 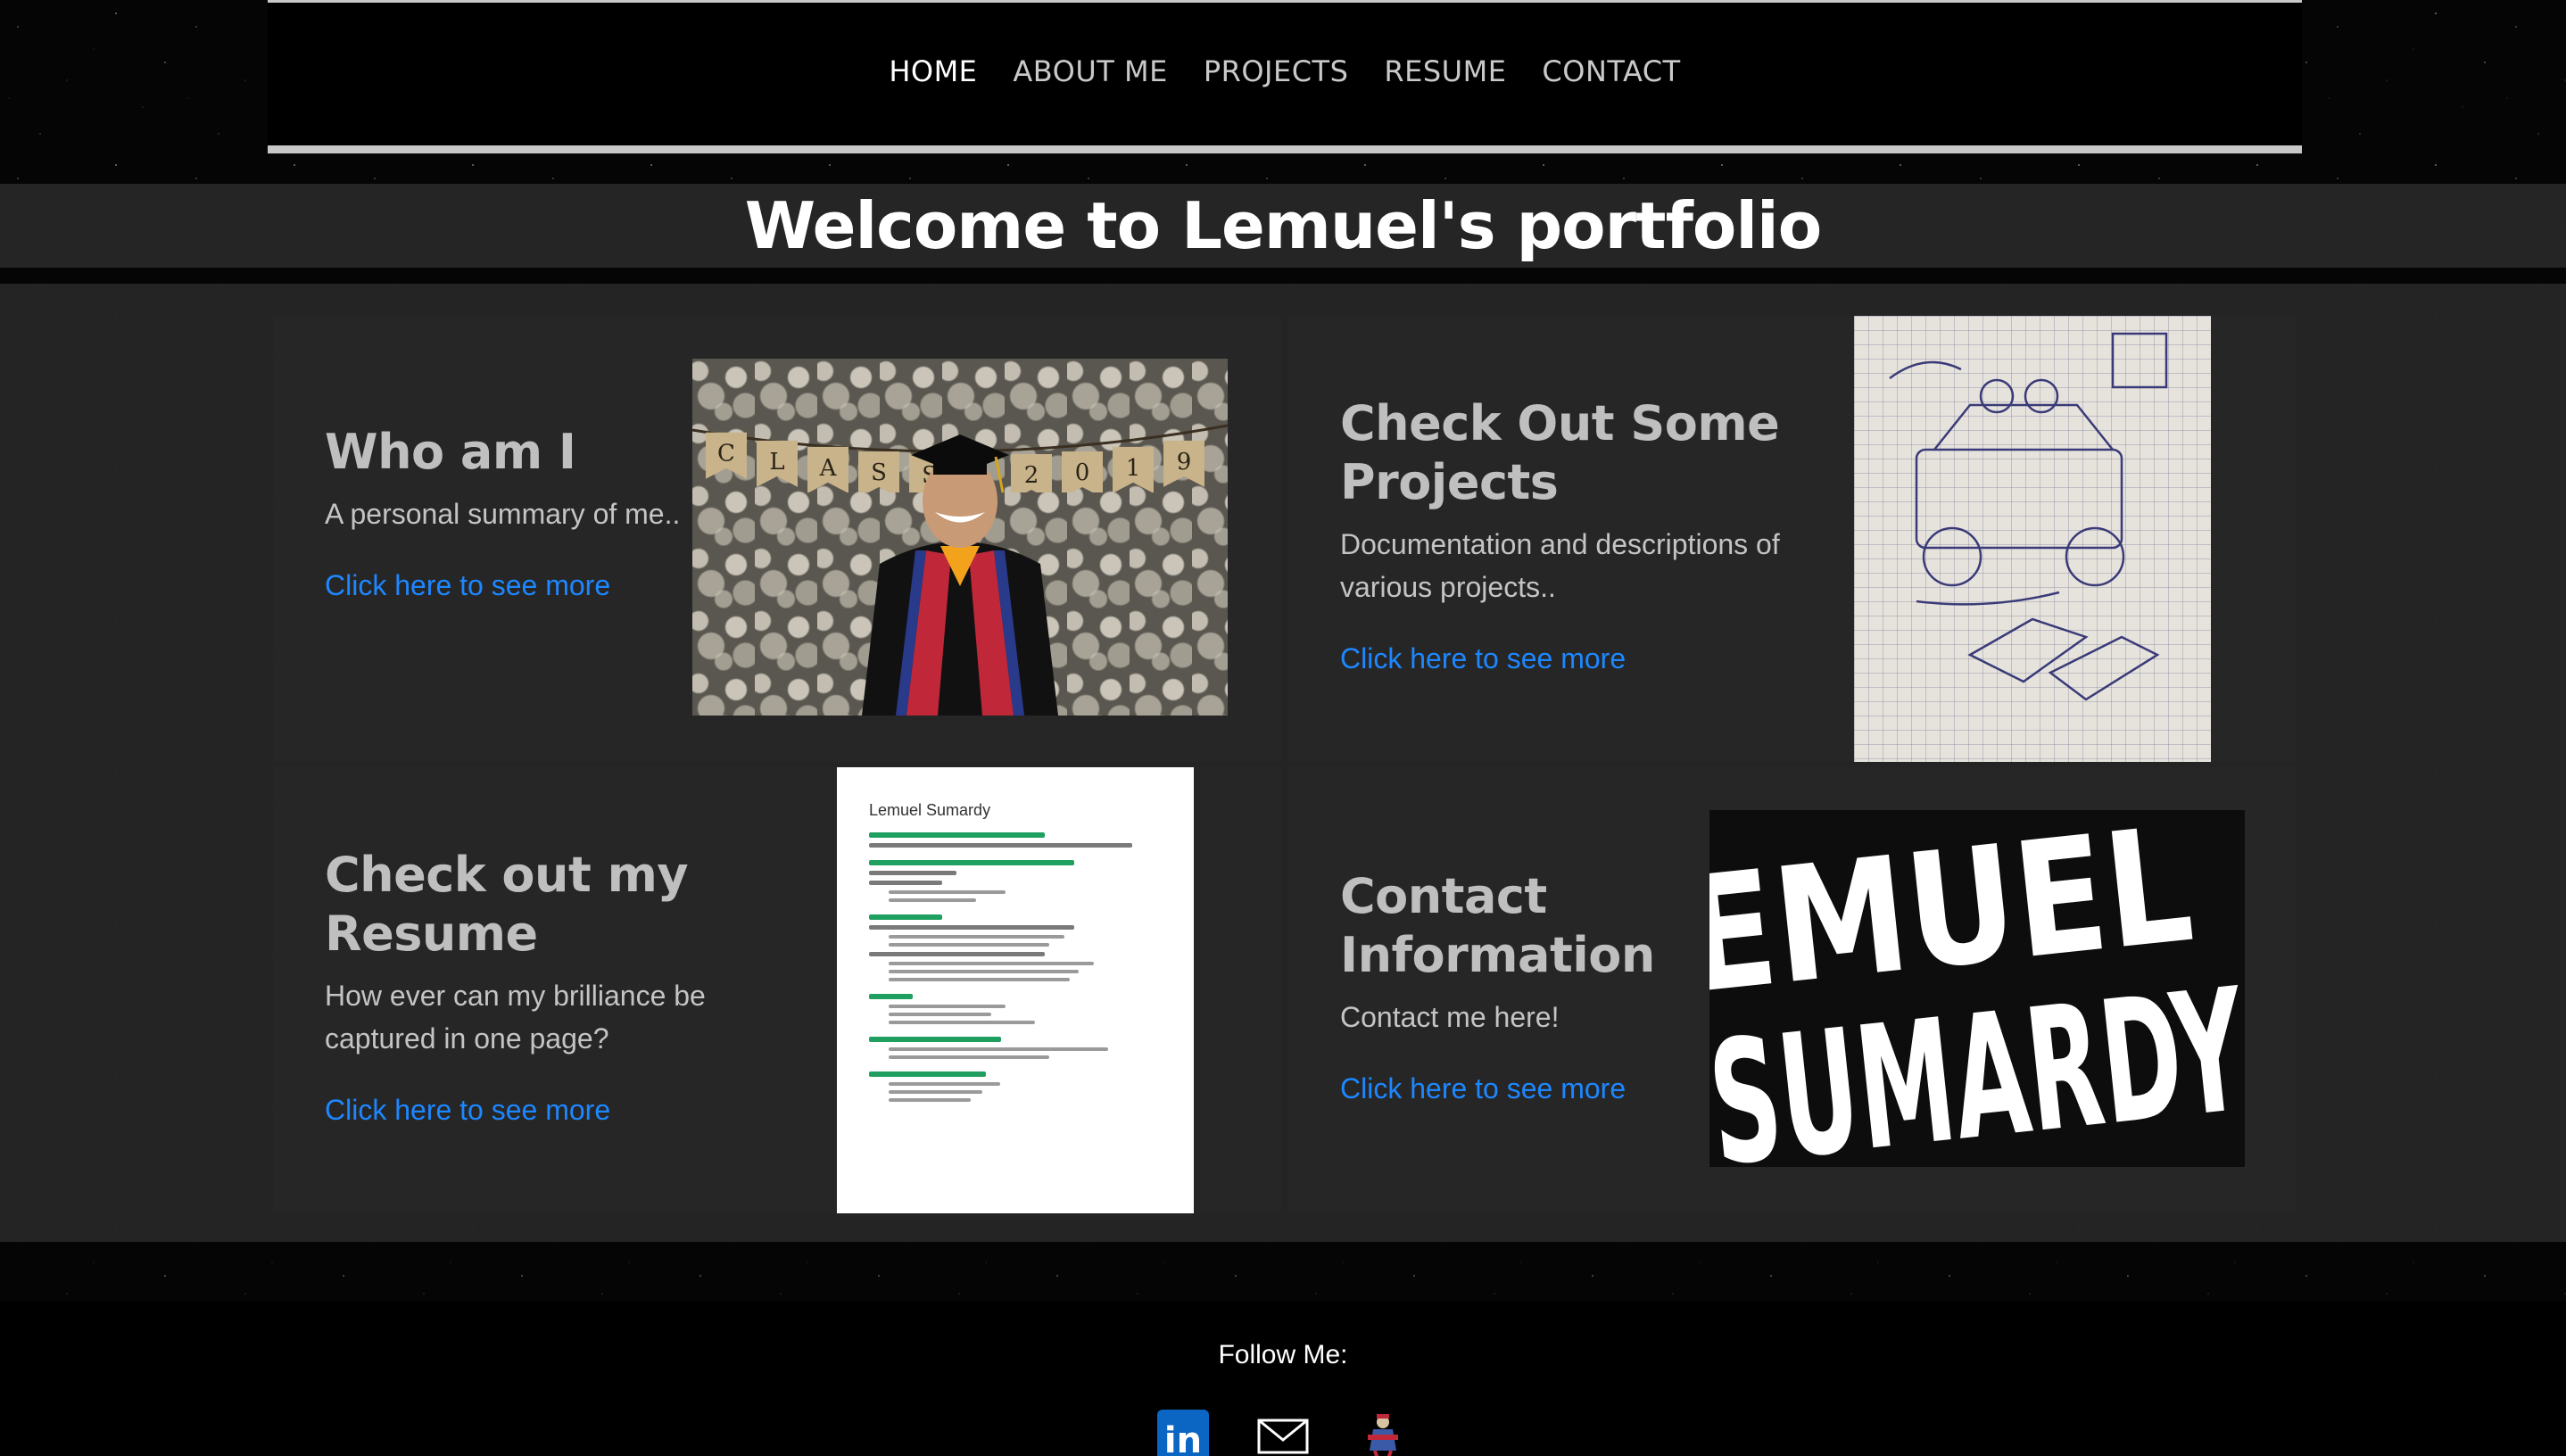 I want to click on social-links: in, so click(x=1283, y=1433).